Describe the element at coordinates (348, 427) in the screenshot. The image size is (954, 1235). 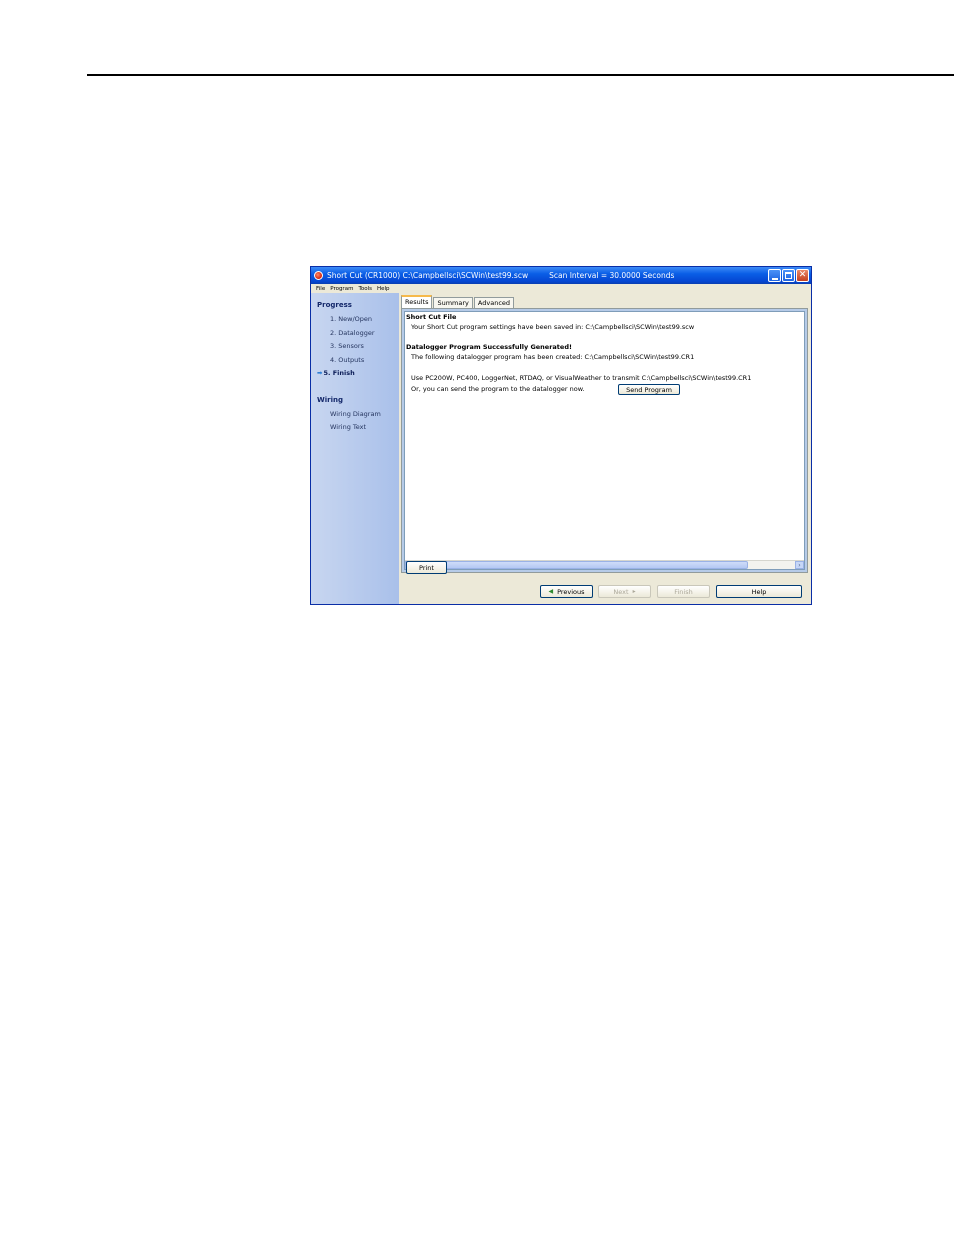
I see `sidebar-item-wiring-text: Wiring Text` at that location.